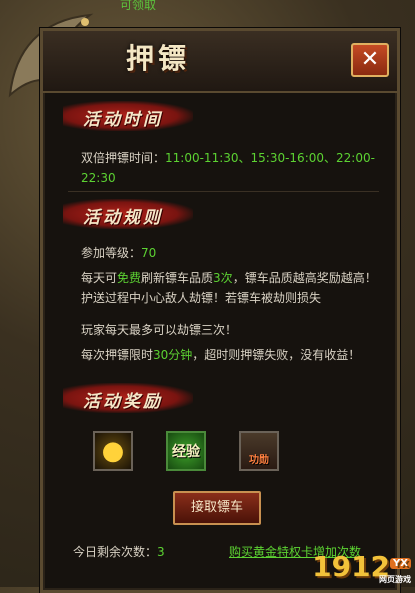 The image size is (415, 593). Describe the element at coordinates (123, 218) in the screenshot. I see `section-header-rules-label: 活动规则` at that location.